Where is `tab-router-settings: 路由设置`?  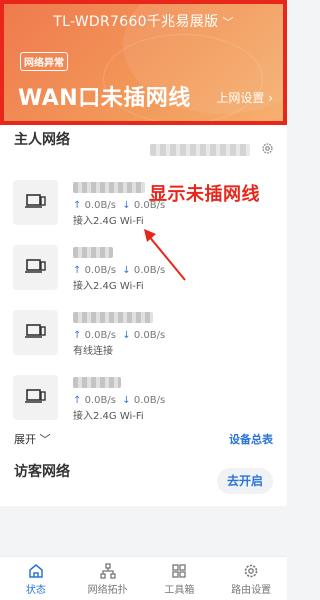
tab-router-settings: 路由设置 is located at coordinates (251, 578).